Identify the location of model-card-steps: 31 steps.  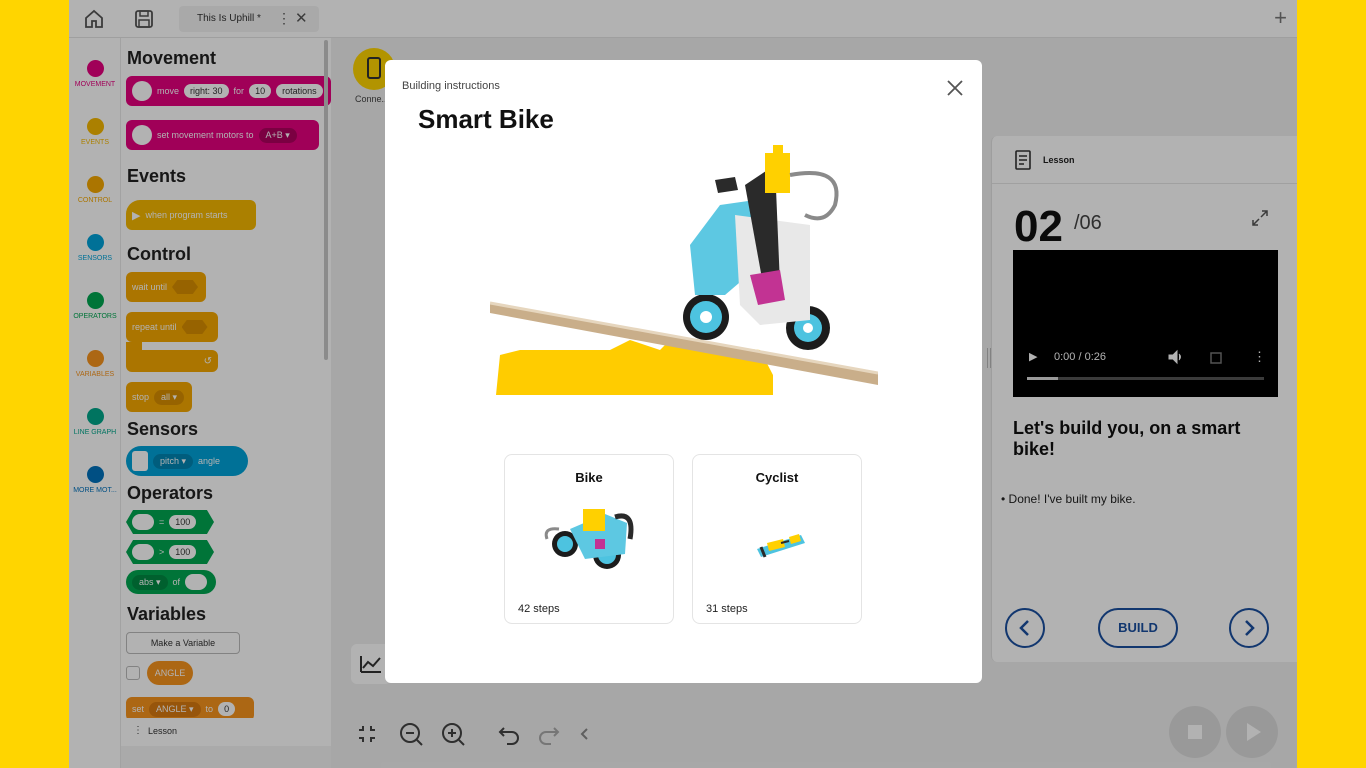
(727, 609).